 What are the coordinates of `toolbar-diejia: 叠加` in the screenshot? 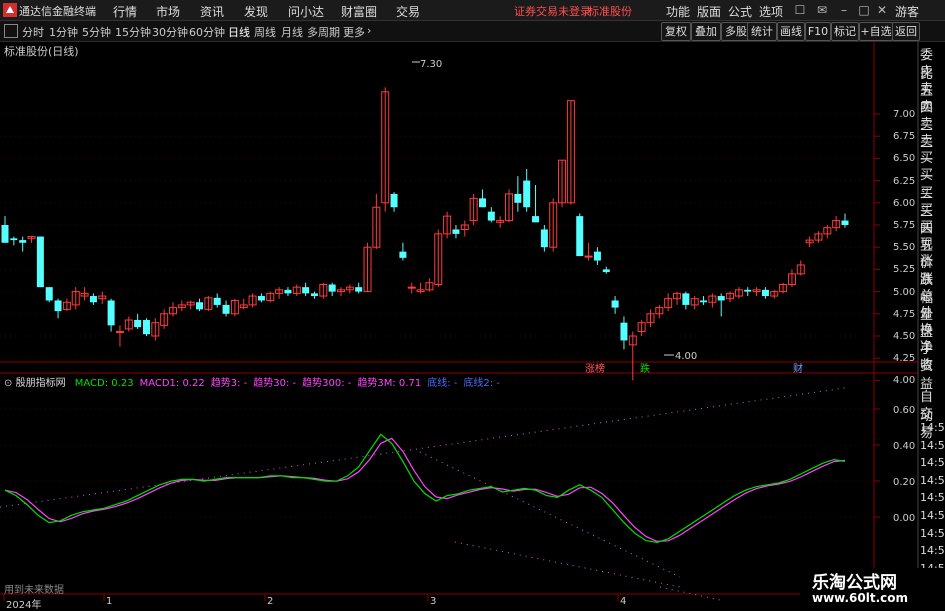 It's located at (706, 31).